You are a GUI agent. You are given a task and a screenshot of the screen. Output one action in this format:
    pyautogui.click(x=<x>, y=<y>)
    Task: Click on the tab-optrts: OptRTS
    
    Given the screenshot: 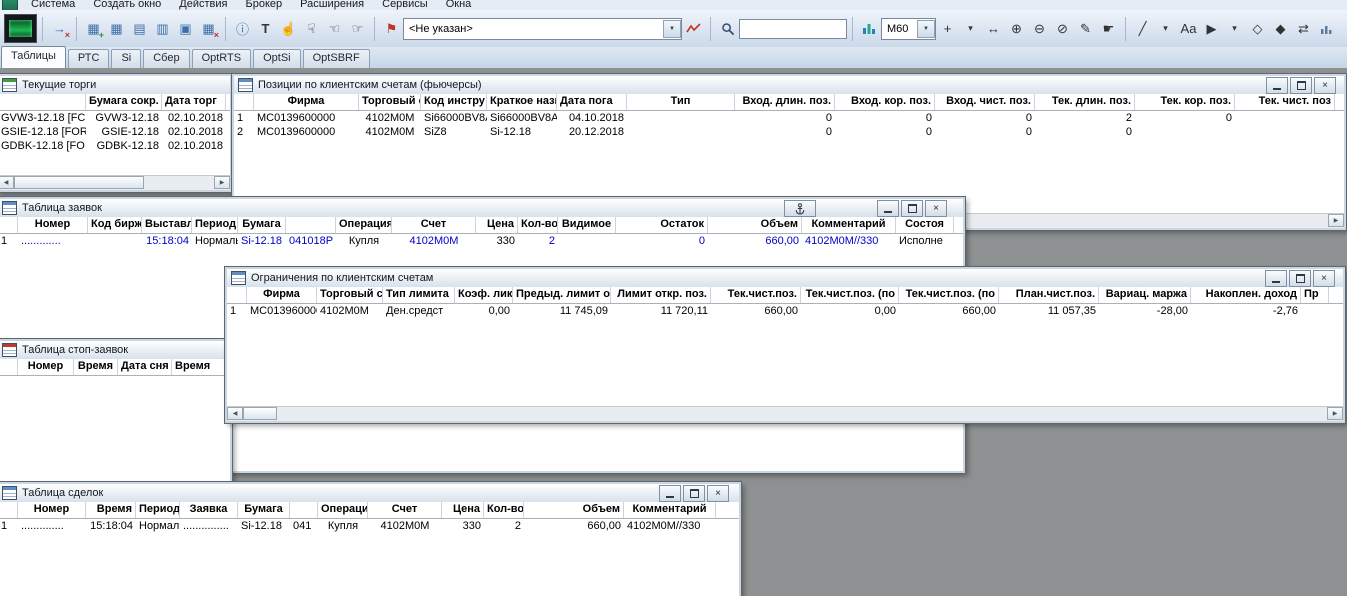 What is the action you would take?
    pyautogui.click(x=221, y=58)
    